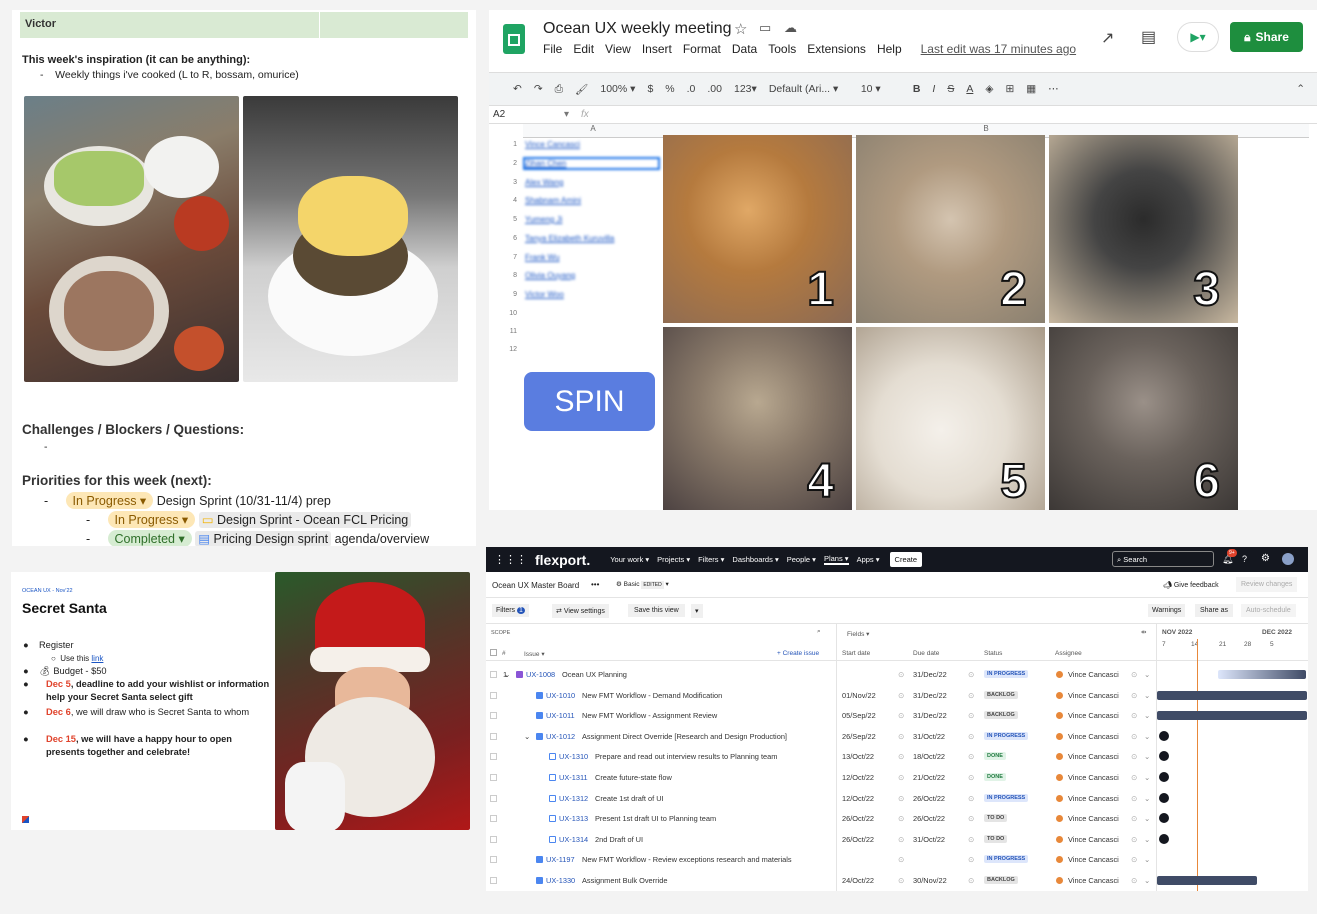 This screenshot has width=1317, height=914. Describe the element at coordinates (926, 653) in the screenshot. I see `col-due: Due date` at that location.